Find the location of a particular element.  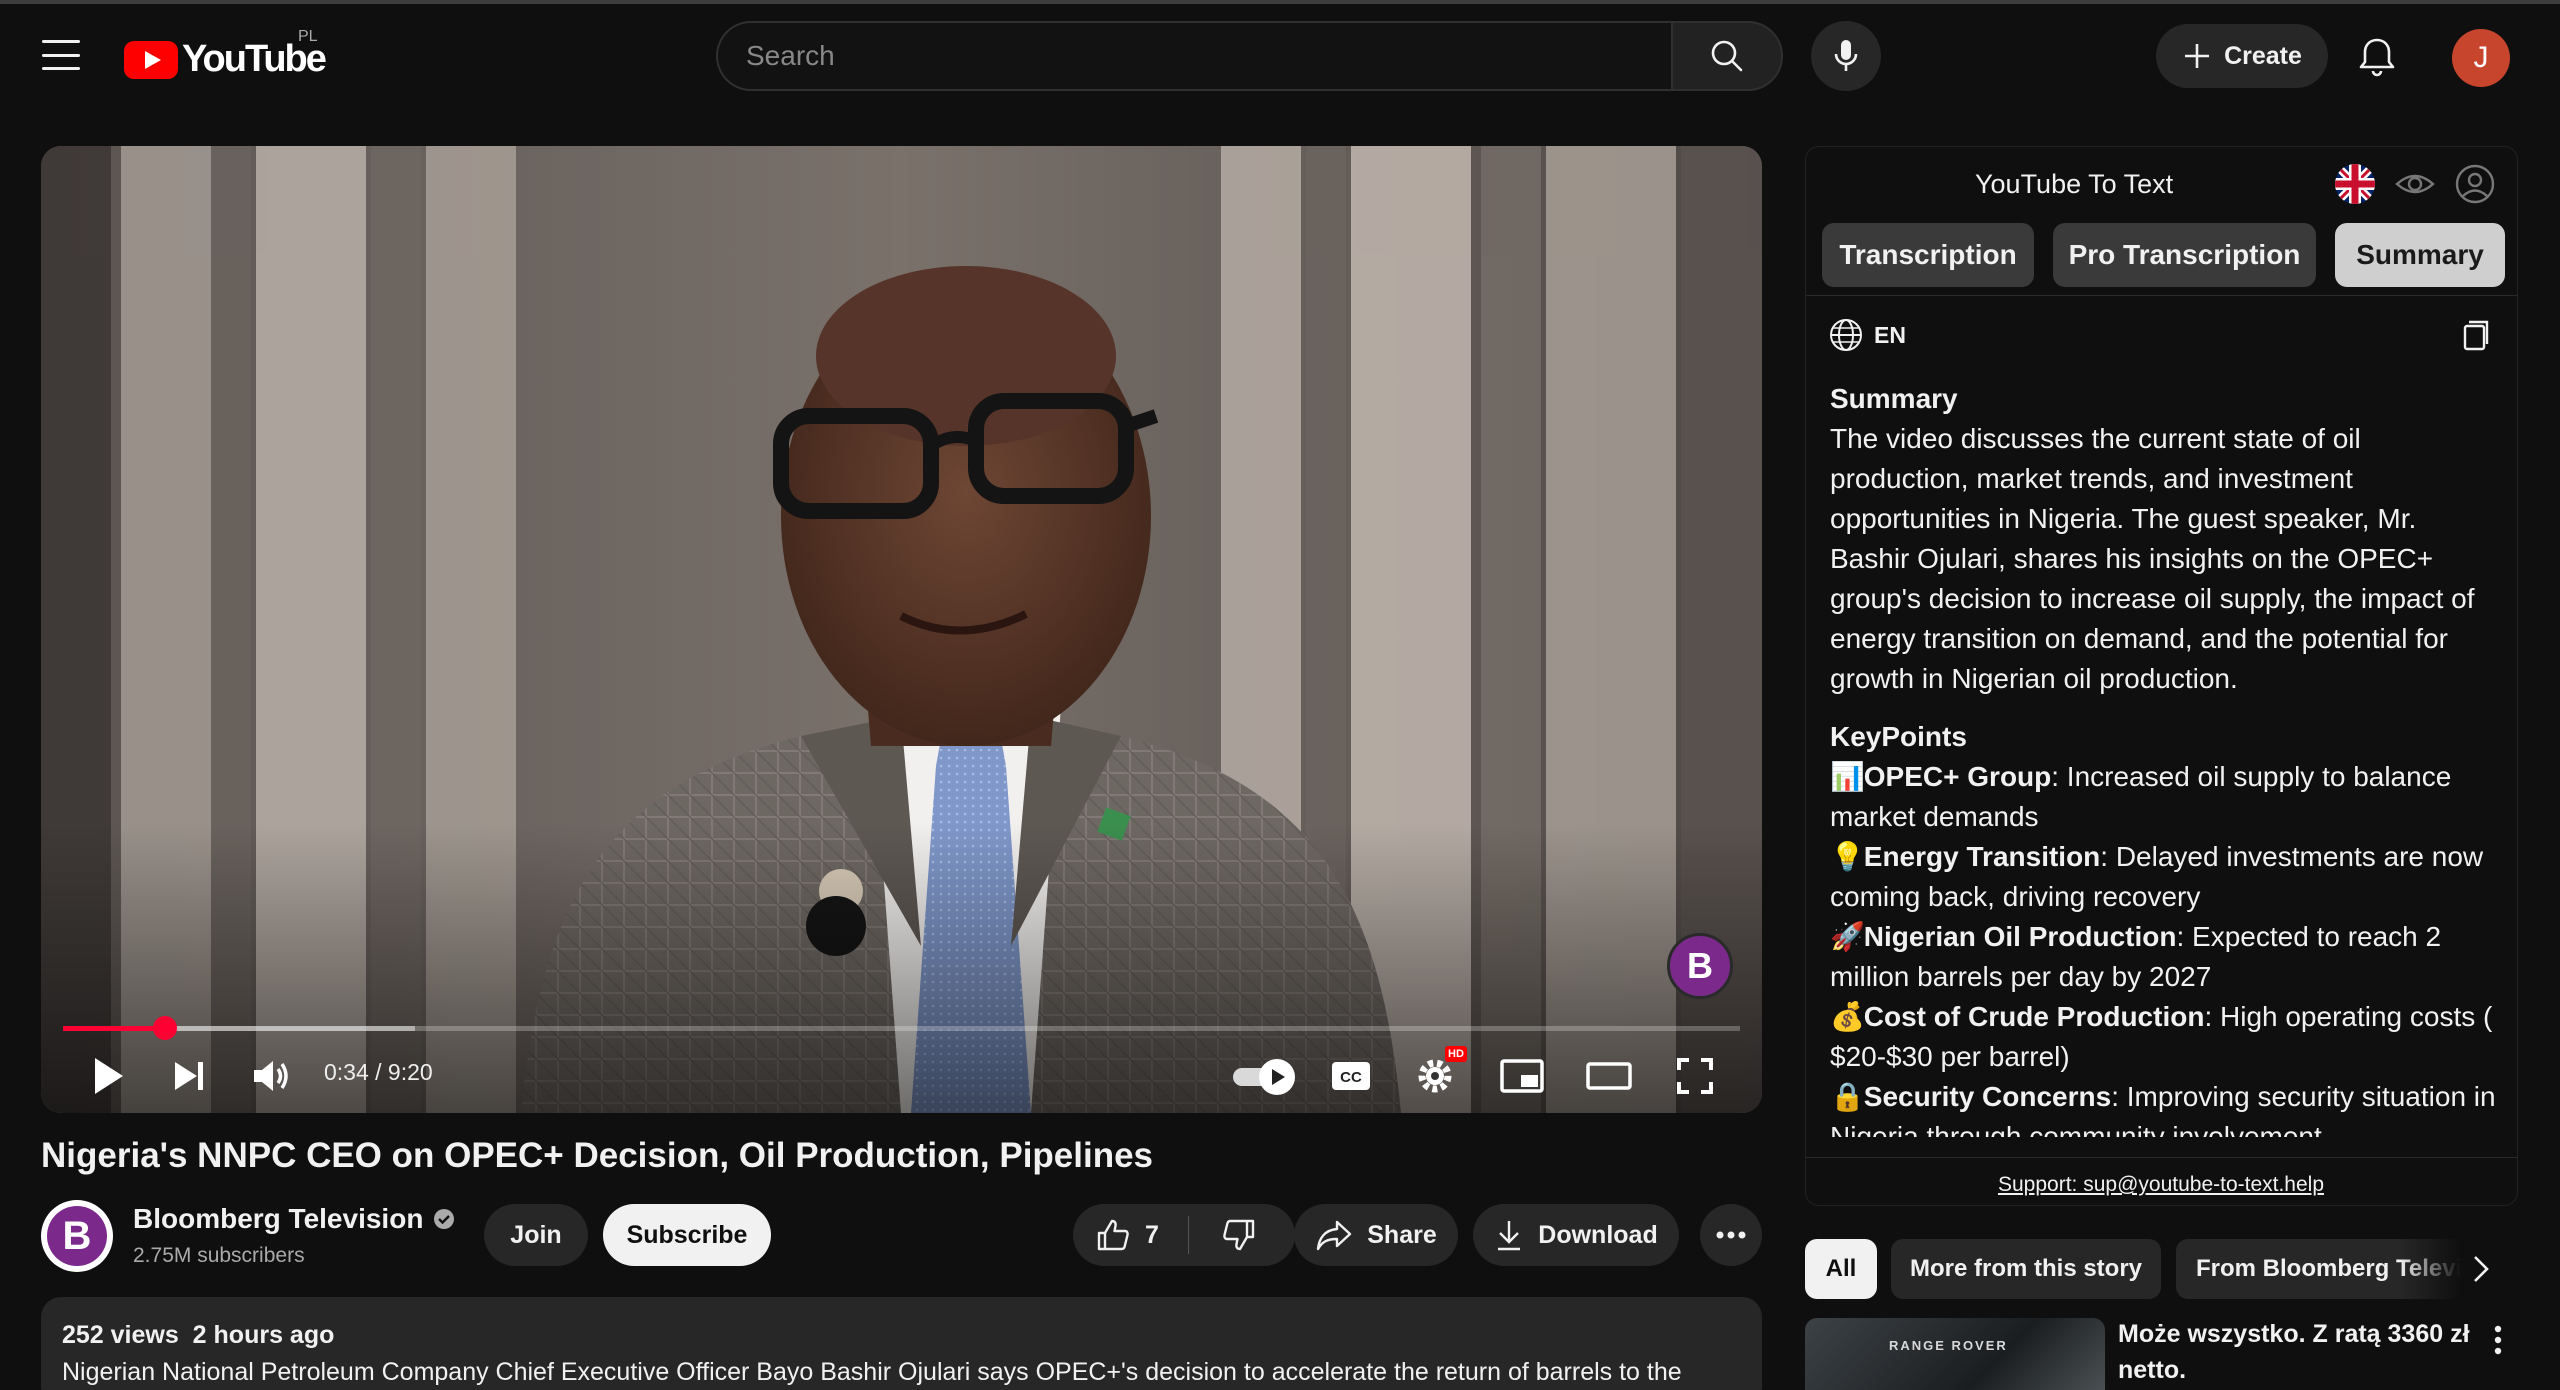

create-label: Create is located at coordinates (2263, 55).